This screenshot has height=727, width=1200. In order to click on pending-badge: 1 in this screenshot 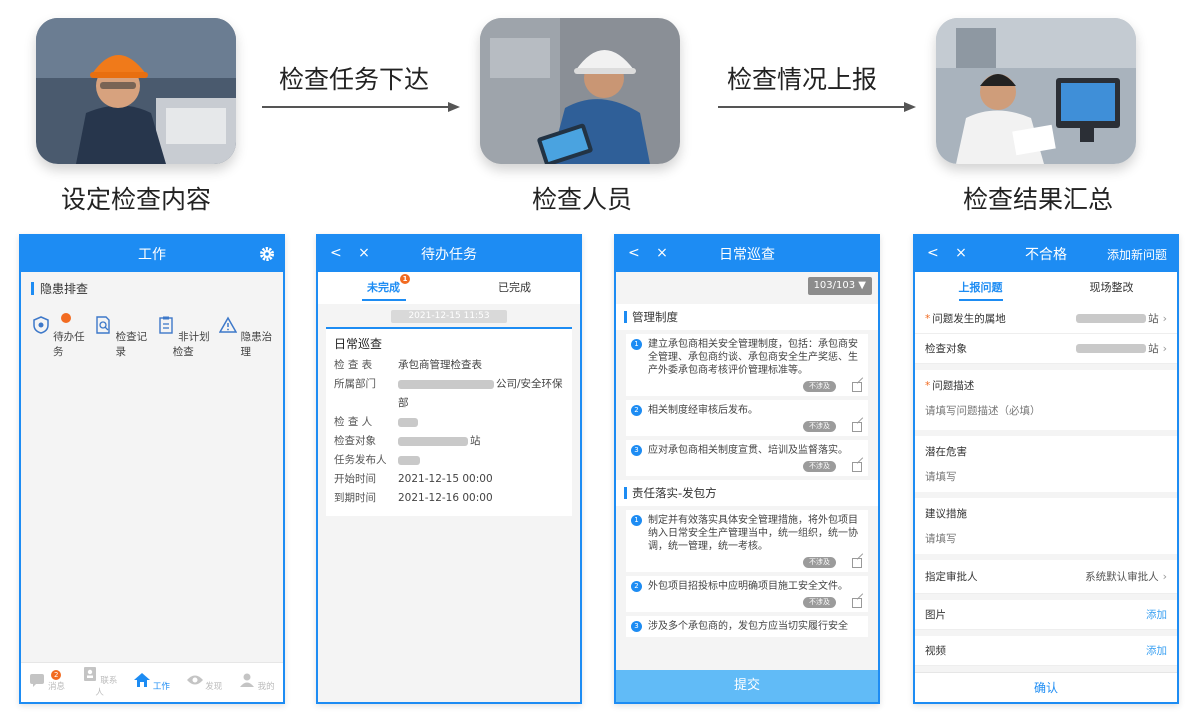, I will do `click(405, 279)`.